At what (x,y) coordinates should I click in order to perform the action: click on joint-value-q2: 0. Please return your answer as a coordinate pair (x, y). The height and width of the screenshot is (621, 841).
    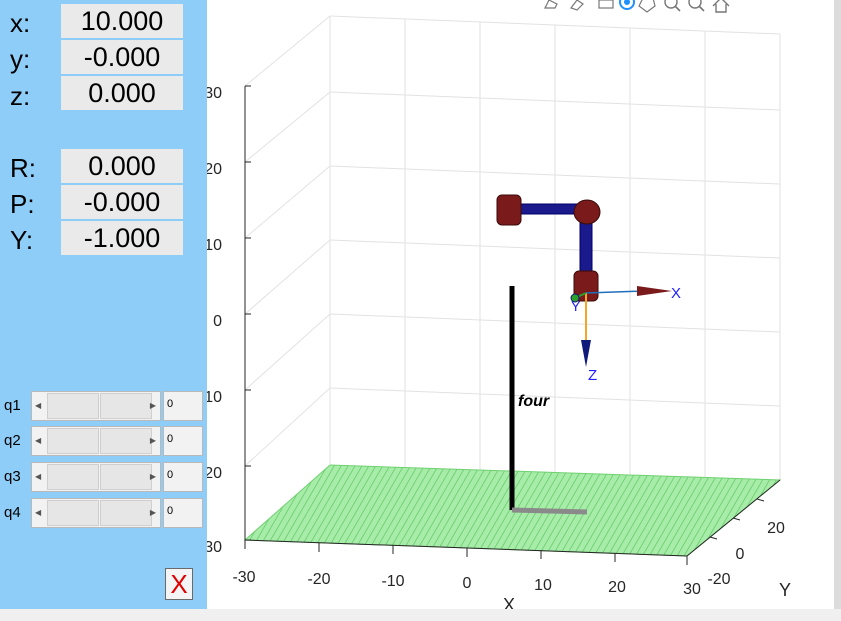
    Looking at the image, I should click on (183, 441).